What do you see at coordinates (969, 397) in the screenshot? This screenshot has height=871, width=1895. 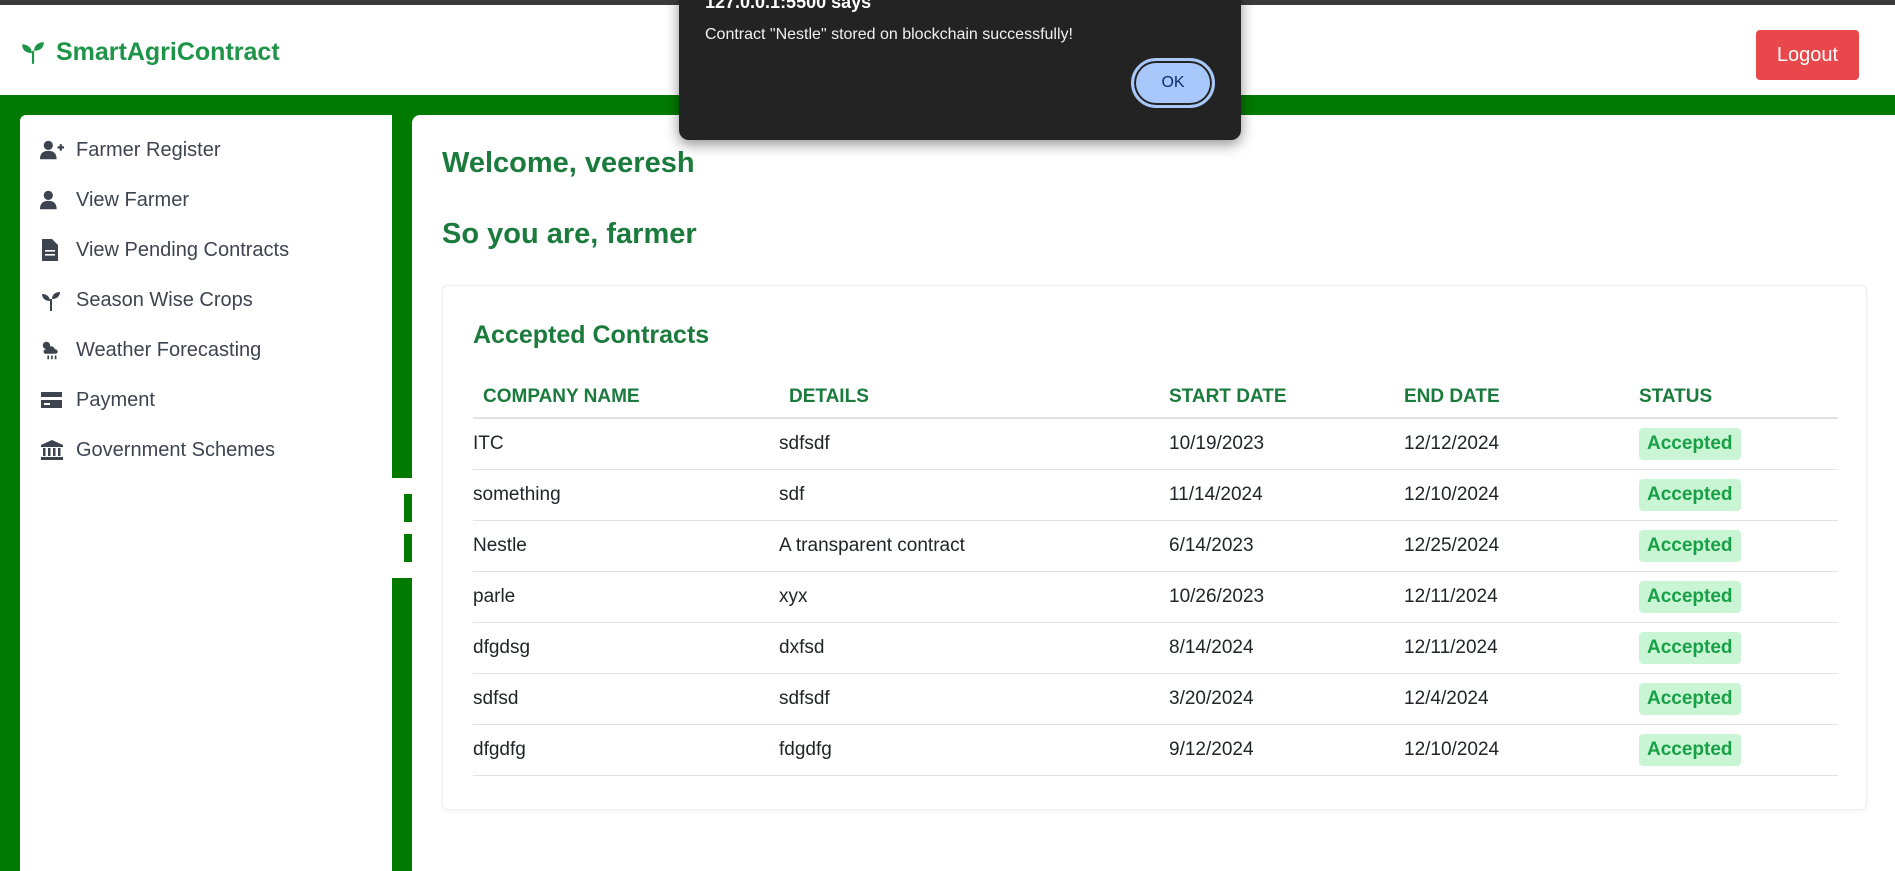 I see `column-header-details: DETAILS` at bounding box center [969, 397].